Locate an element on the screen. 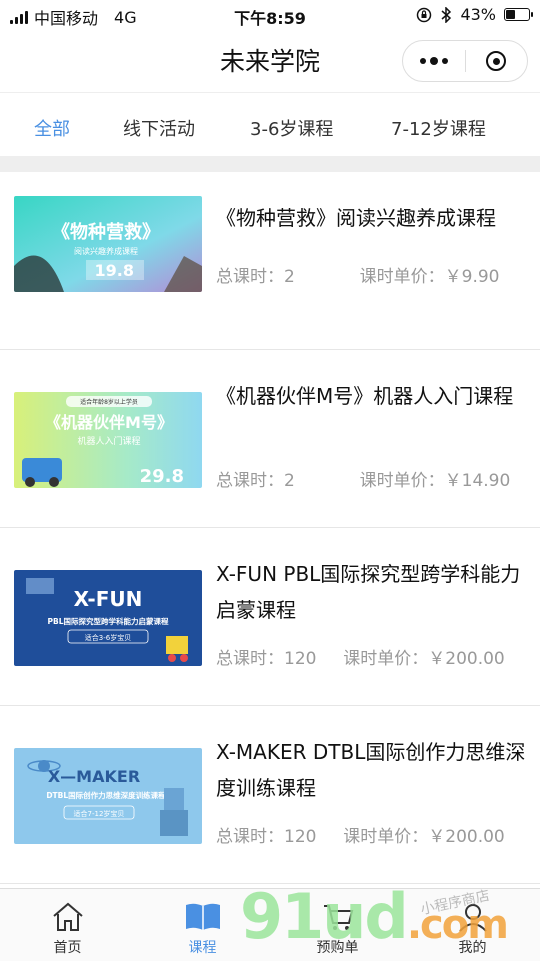 The width and height of the screenshot is (540, 961). thumb-subtitle: 机器人入门课程 is located at coordinates (108, 441).